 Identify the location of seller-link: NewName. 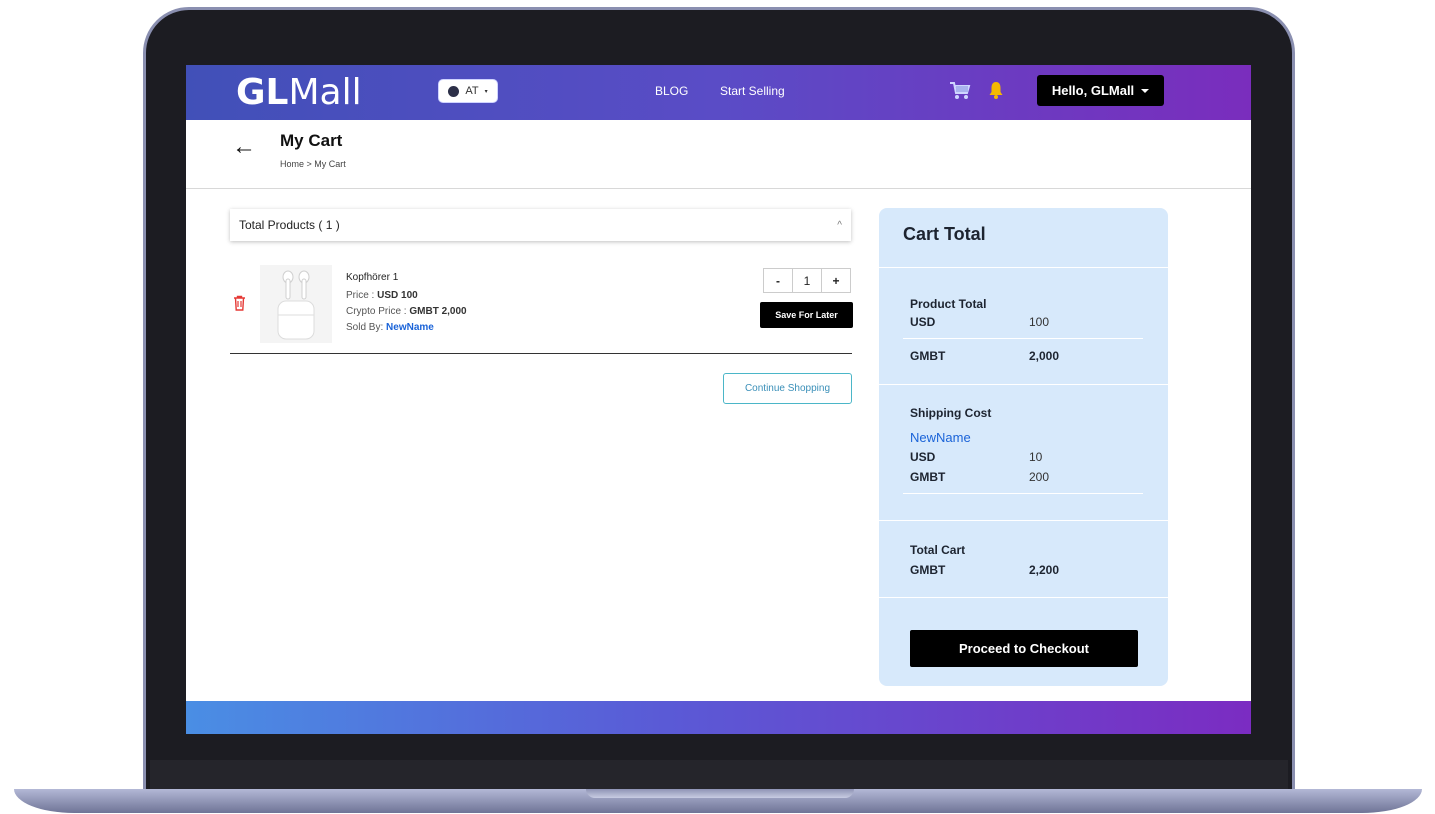
(410, 327).